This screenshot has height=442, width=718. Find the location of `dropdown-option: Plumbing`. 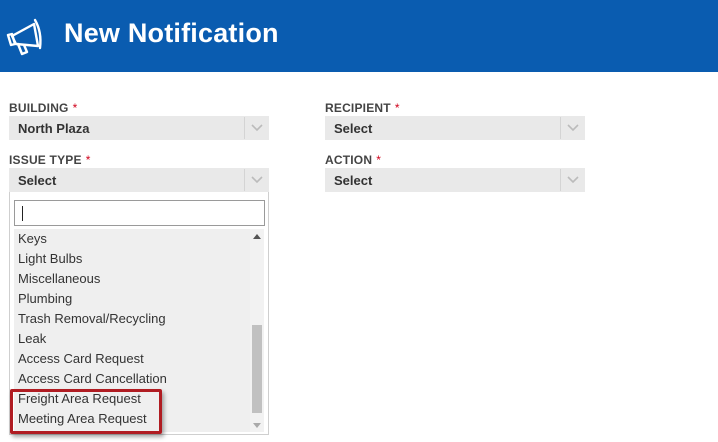

dropdown-option: Plumbing is located at coordinates (132, 299).